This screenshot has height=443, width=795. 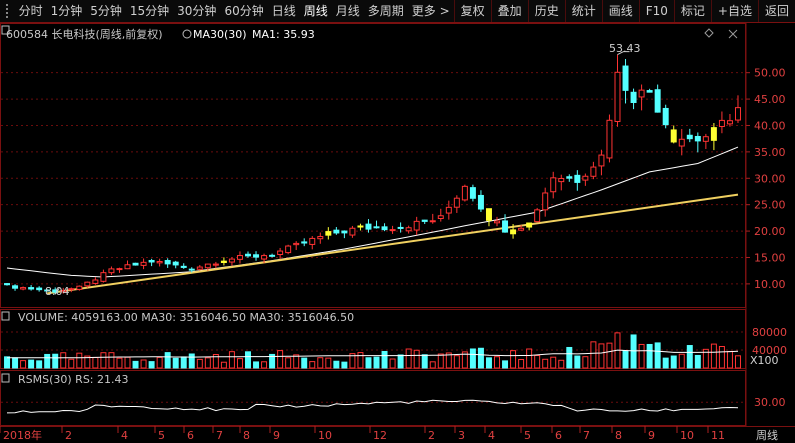 What do you see at coordinates (770, 402) in the screenshot?
I see `rsms-y-tick: 30.00` at bounding box center [770, 402].